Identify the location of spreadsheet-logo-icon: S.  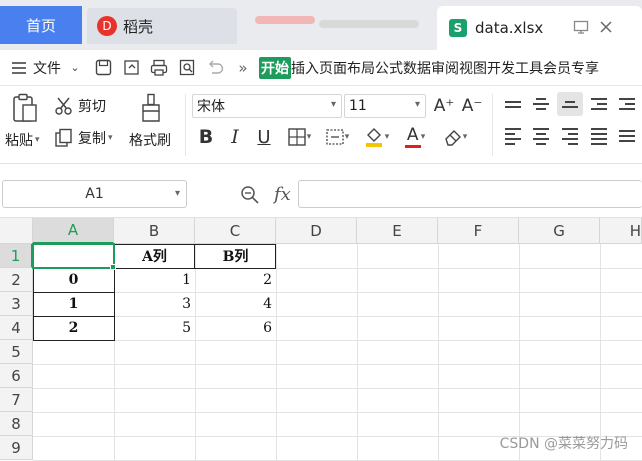
(458, 28).